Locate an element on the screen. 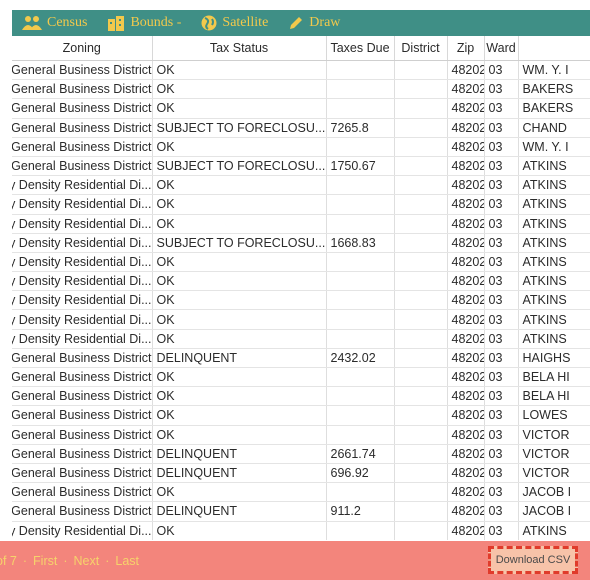 The width and height of the screenshot is (590, 580). table-cell: WM. Y. I is located at coordinates (554, 70).